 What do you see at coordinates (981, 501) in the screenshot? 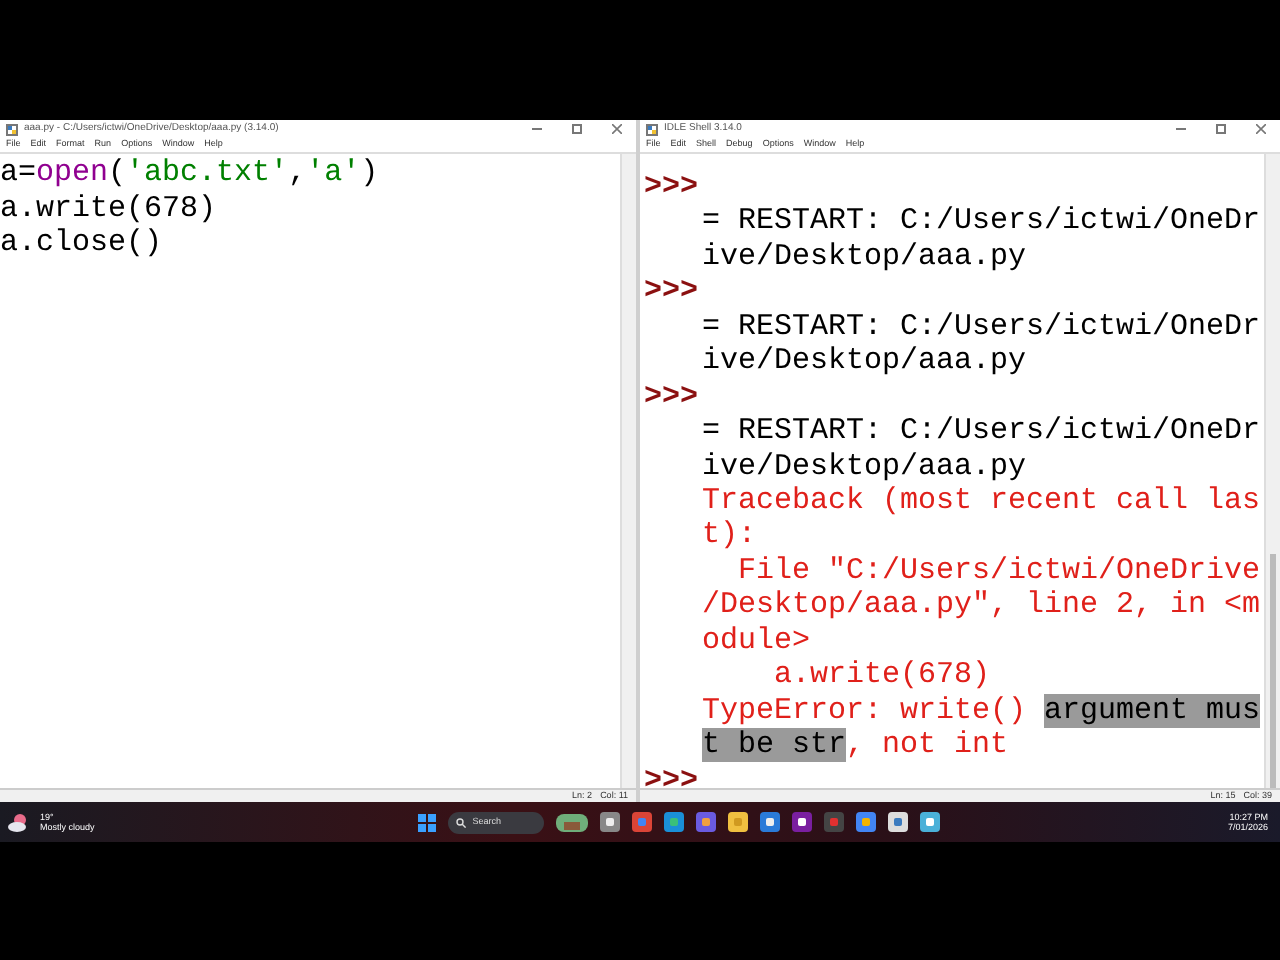
I see `shell-output-line: Traceback (most recent call las` at bounding box center [981, 501].